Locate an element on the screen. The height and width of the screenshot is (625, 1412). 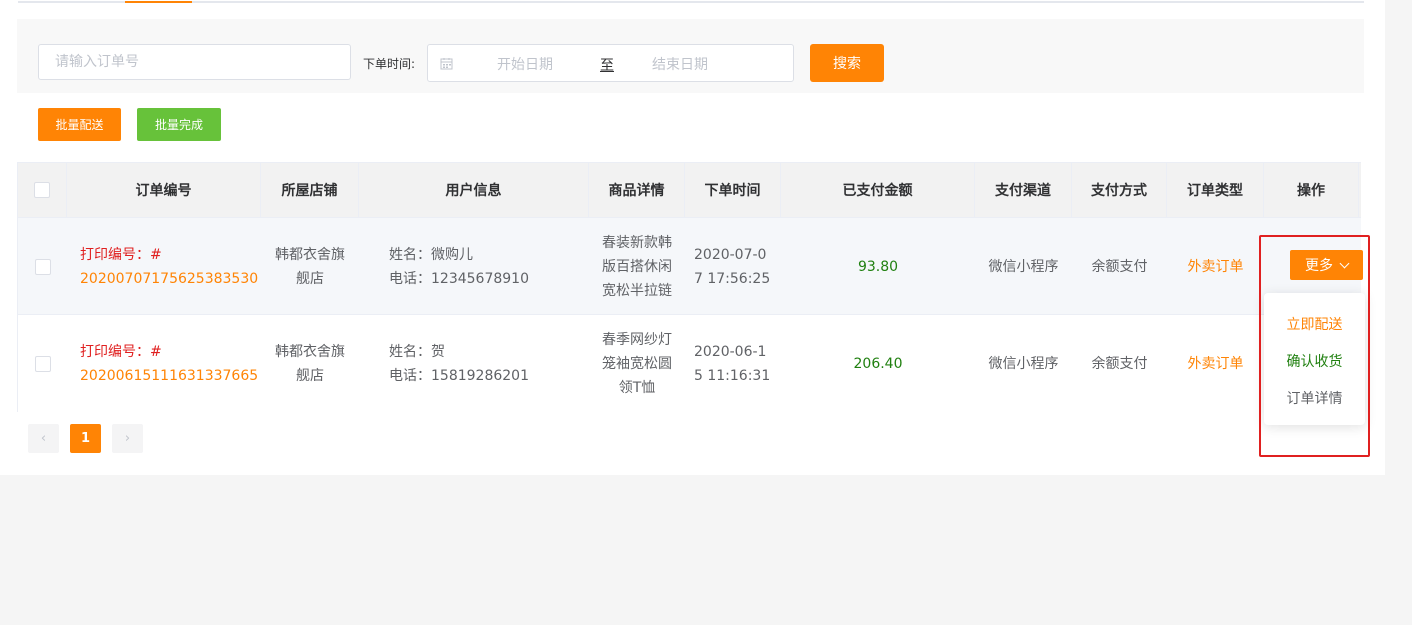
pagination-prev-button: ‹ is located at coordinates (43, 438).